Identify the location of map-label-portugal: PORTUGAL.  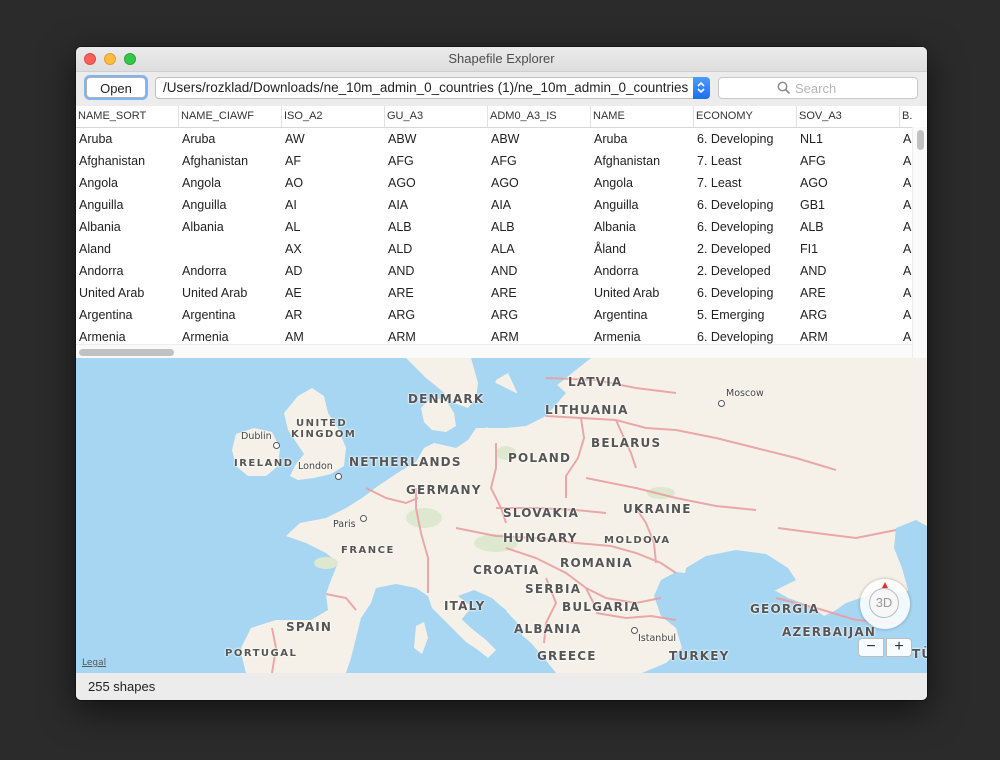
(261, 653).